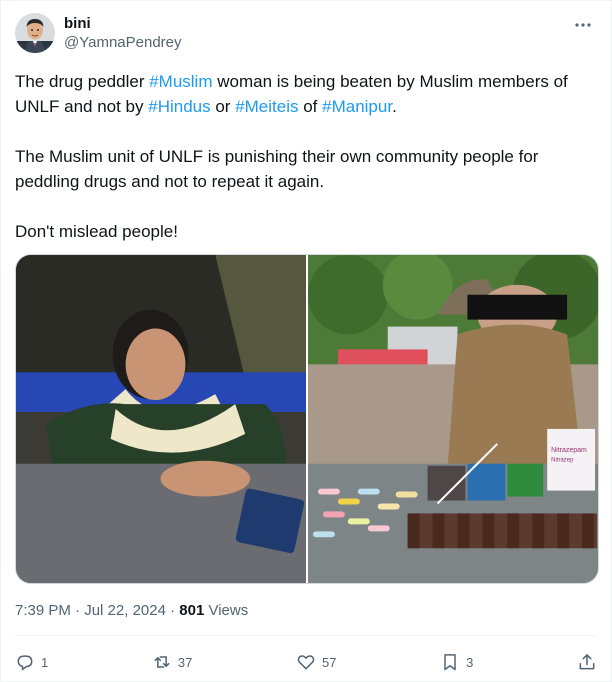 The image size is (612, 682). I want to click on reply-button: 1, so click(31, 662).